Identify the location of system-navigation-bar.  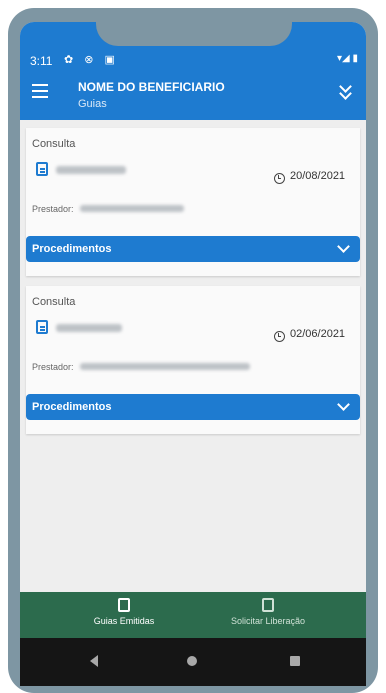
(193, 662).